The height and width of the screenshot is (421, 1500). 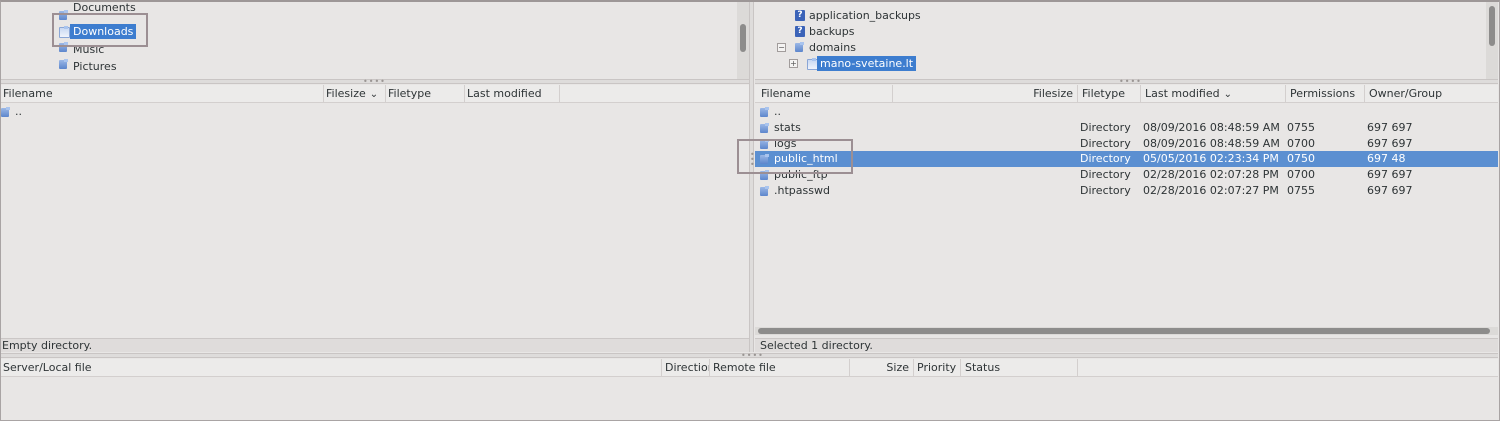 I want to click on status-text: Empty directory., so click(x=47, y=345).